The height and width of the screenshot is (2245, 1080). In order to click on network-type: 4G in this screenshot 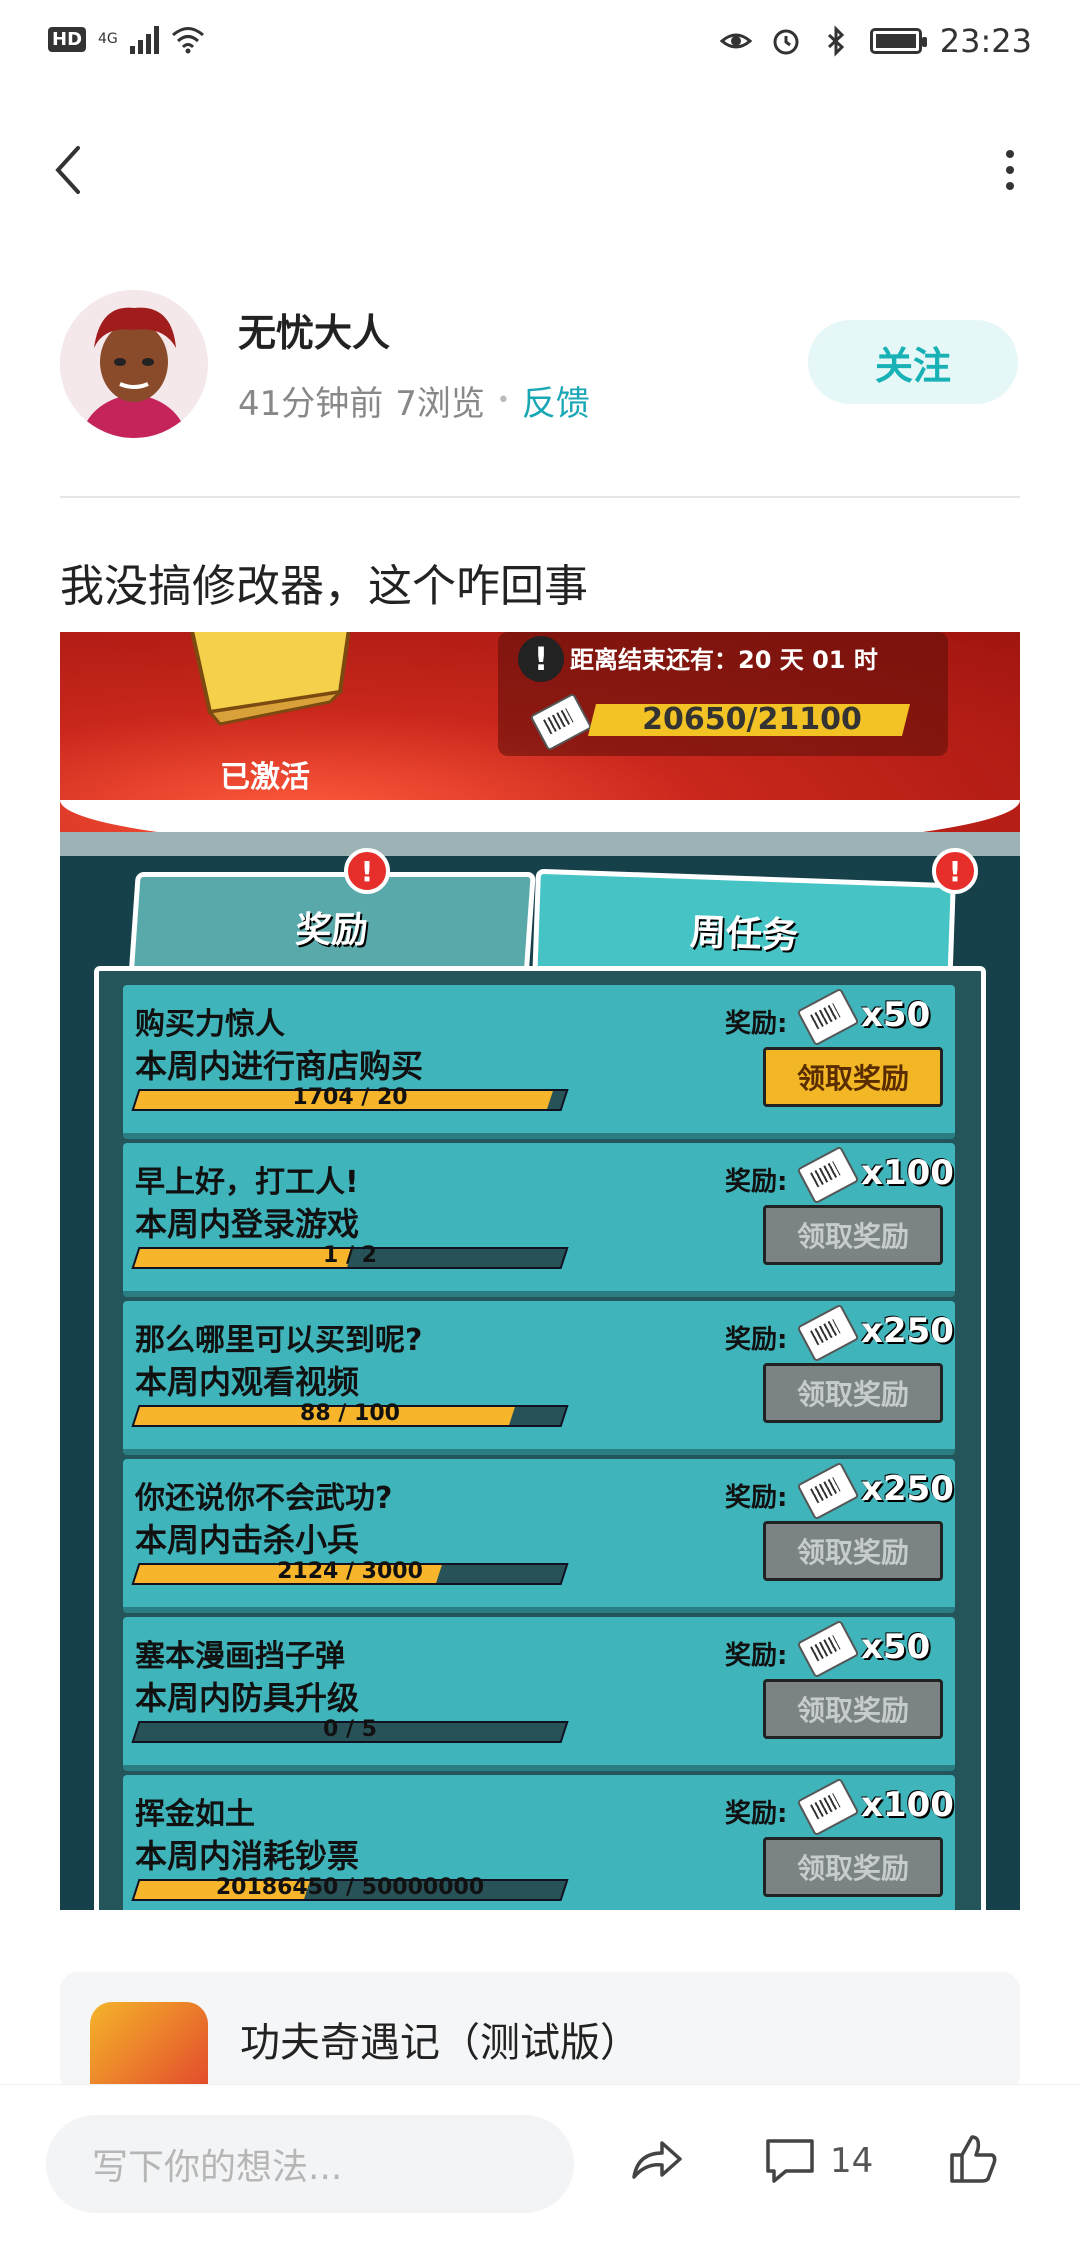, I will do `click(108, 39)`.